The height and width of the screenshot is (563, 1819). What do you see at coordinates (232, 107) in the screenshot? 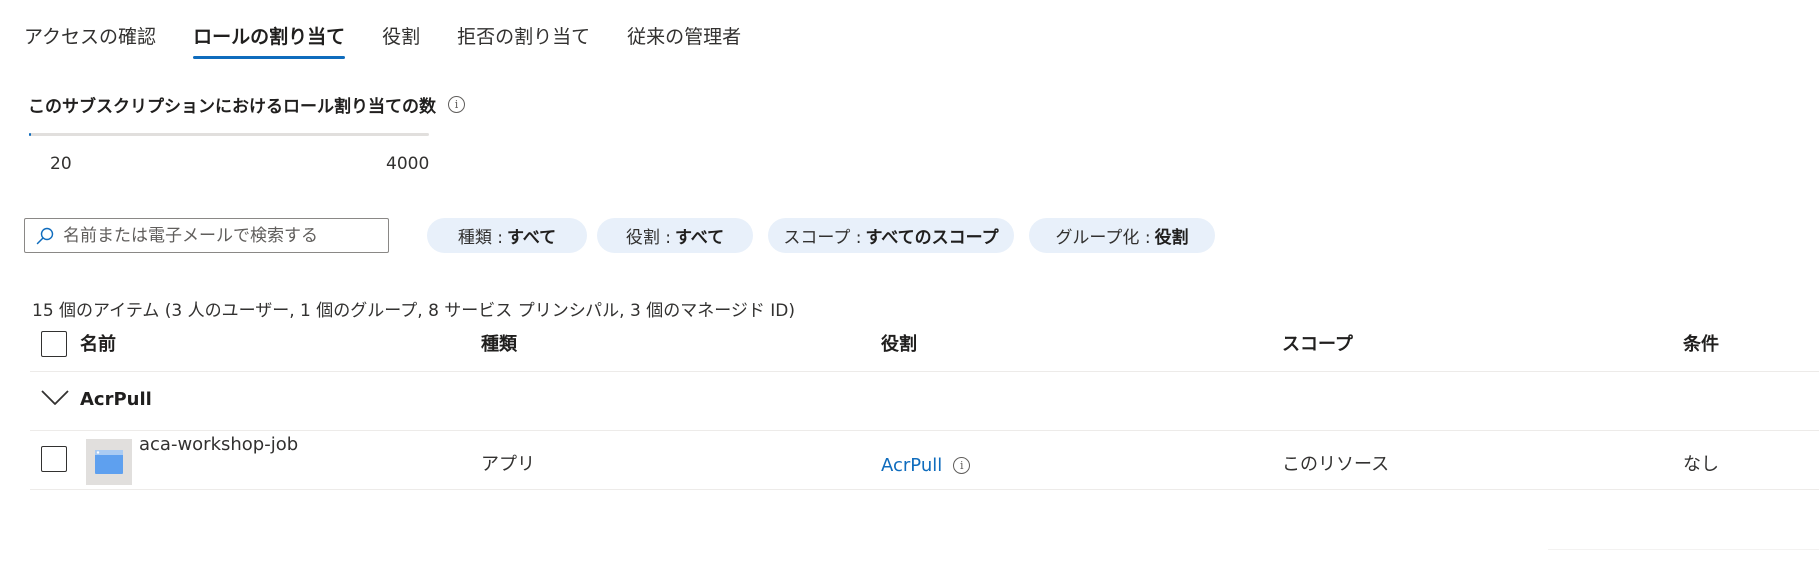
I see `assignment-count-title: このサブスクリプションにおけるロール割り当ての数` at bounding box center [232, 107].